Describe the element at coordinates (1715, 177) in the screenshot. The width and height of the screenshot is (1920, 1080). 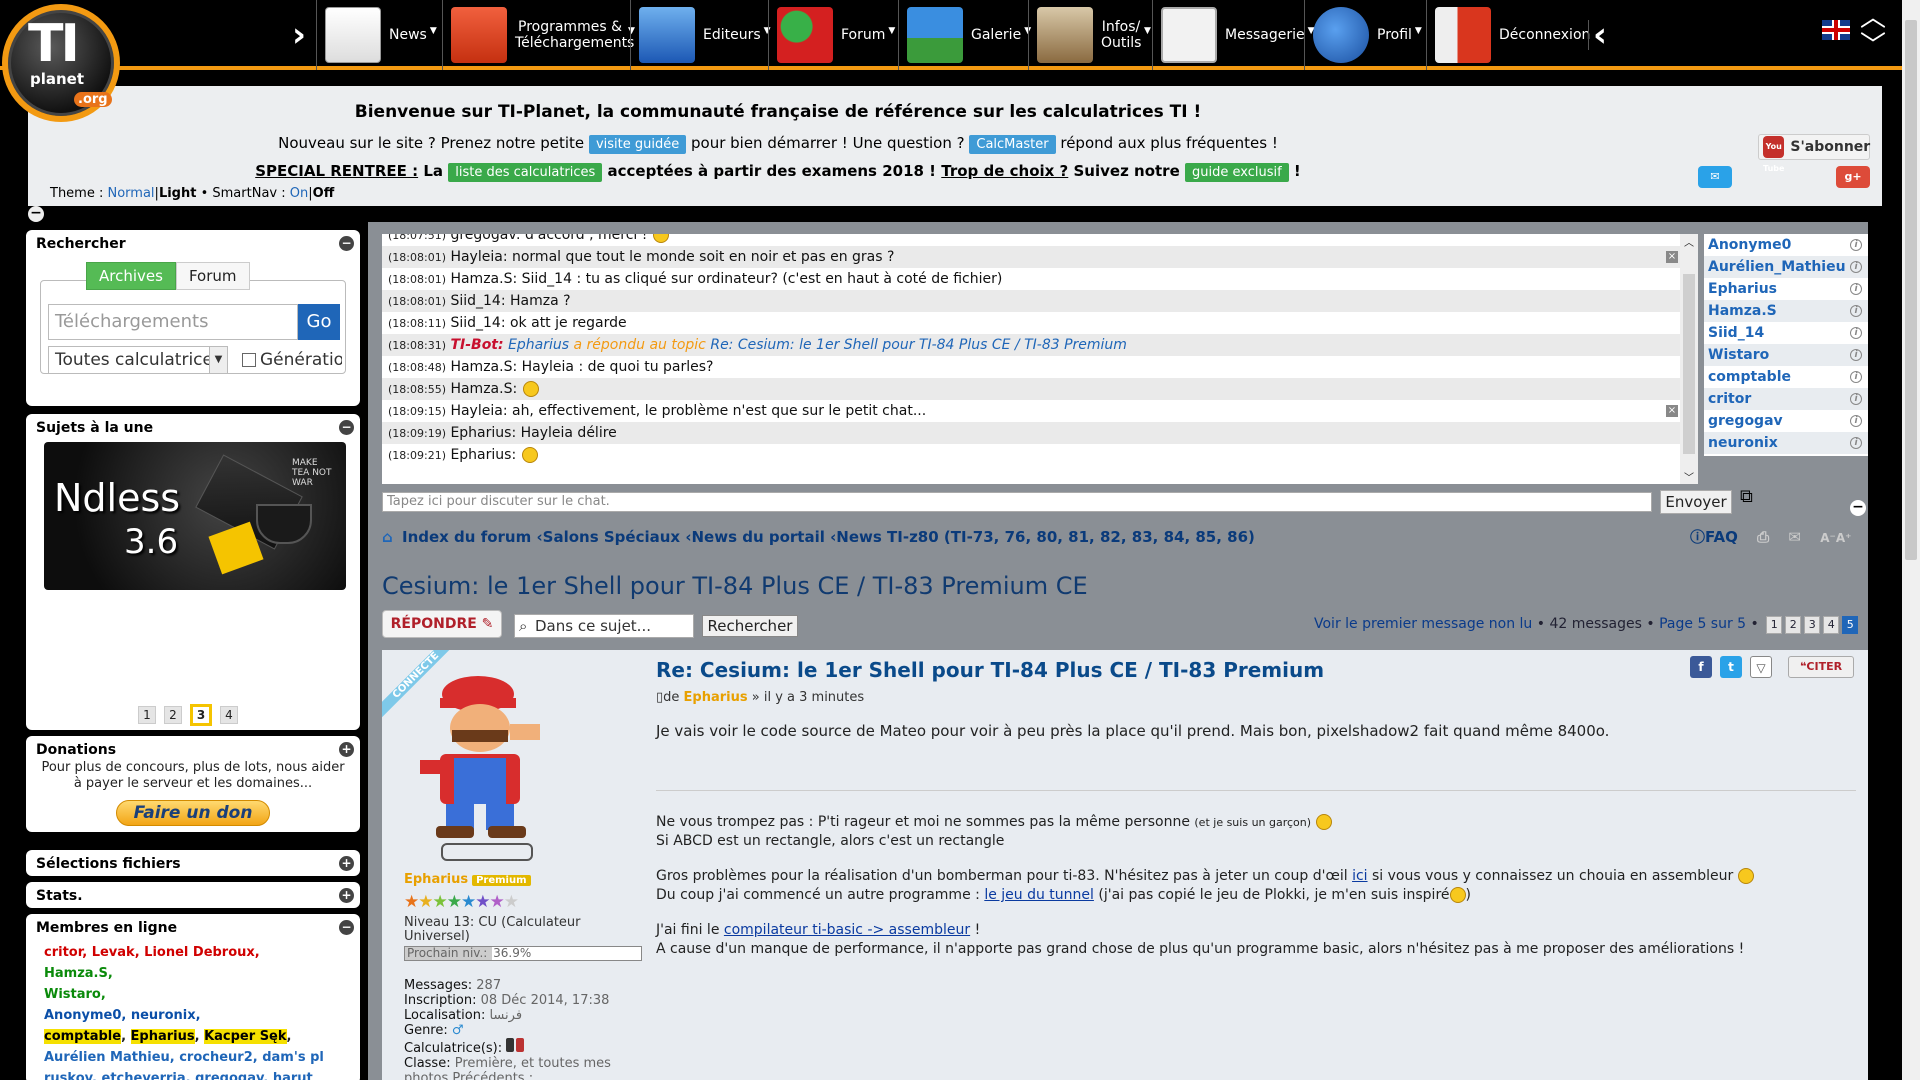
I see `twitter-google-icon: ✉` at that location.